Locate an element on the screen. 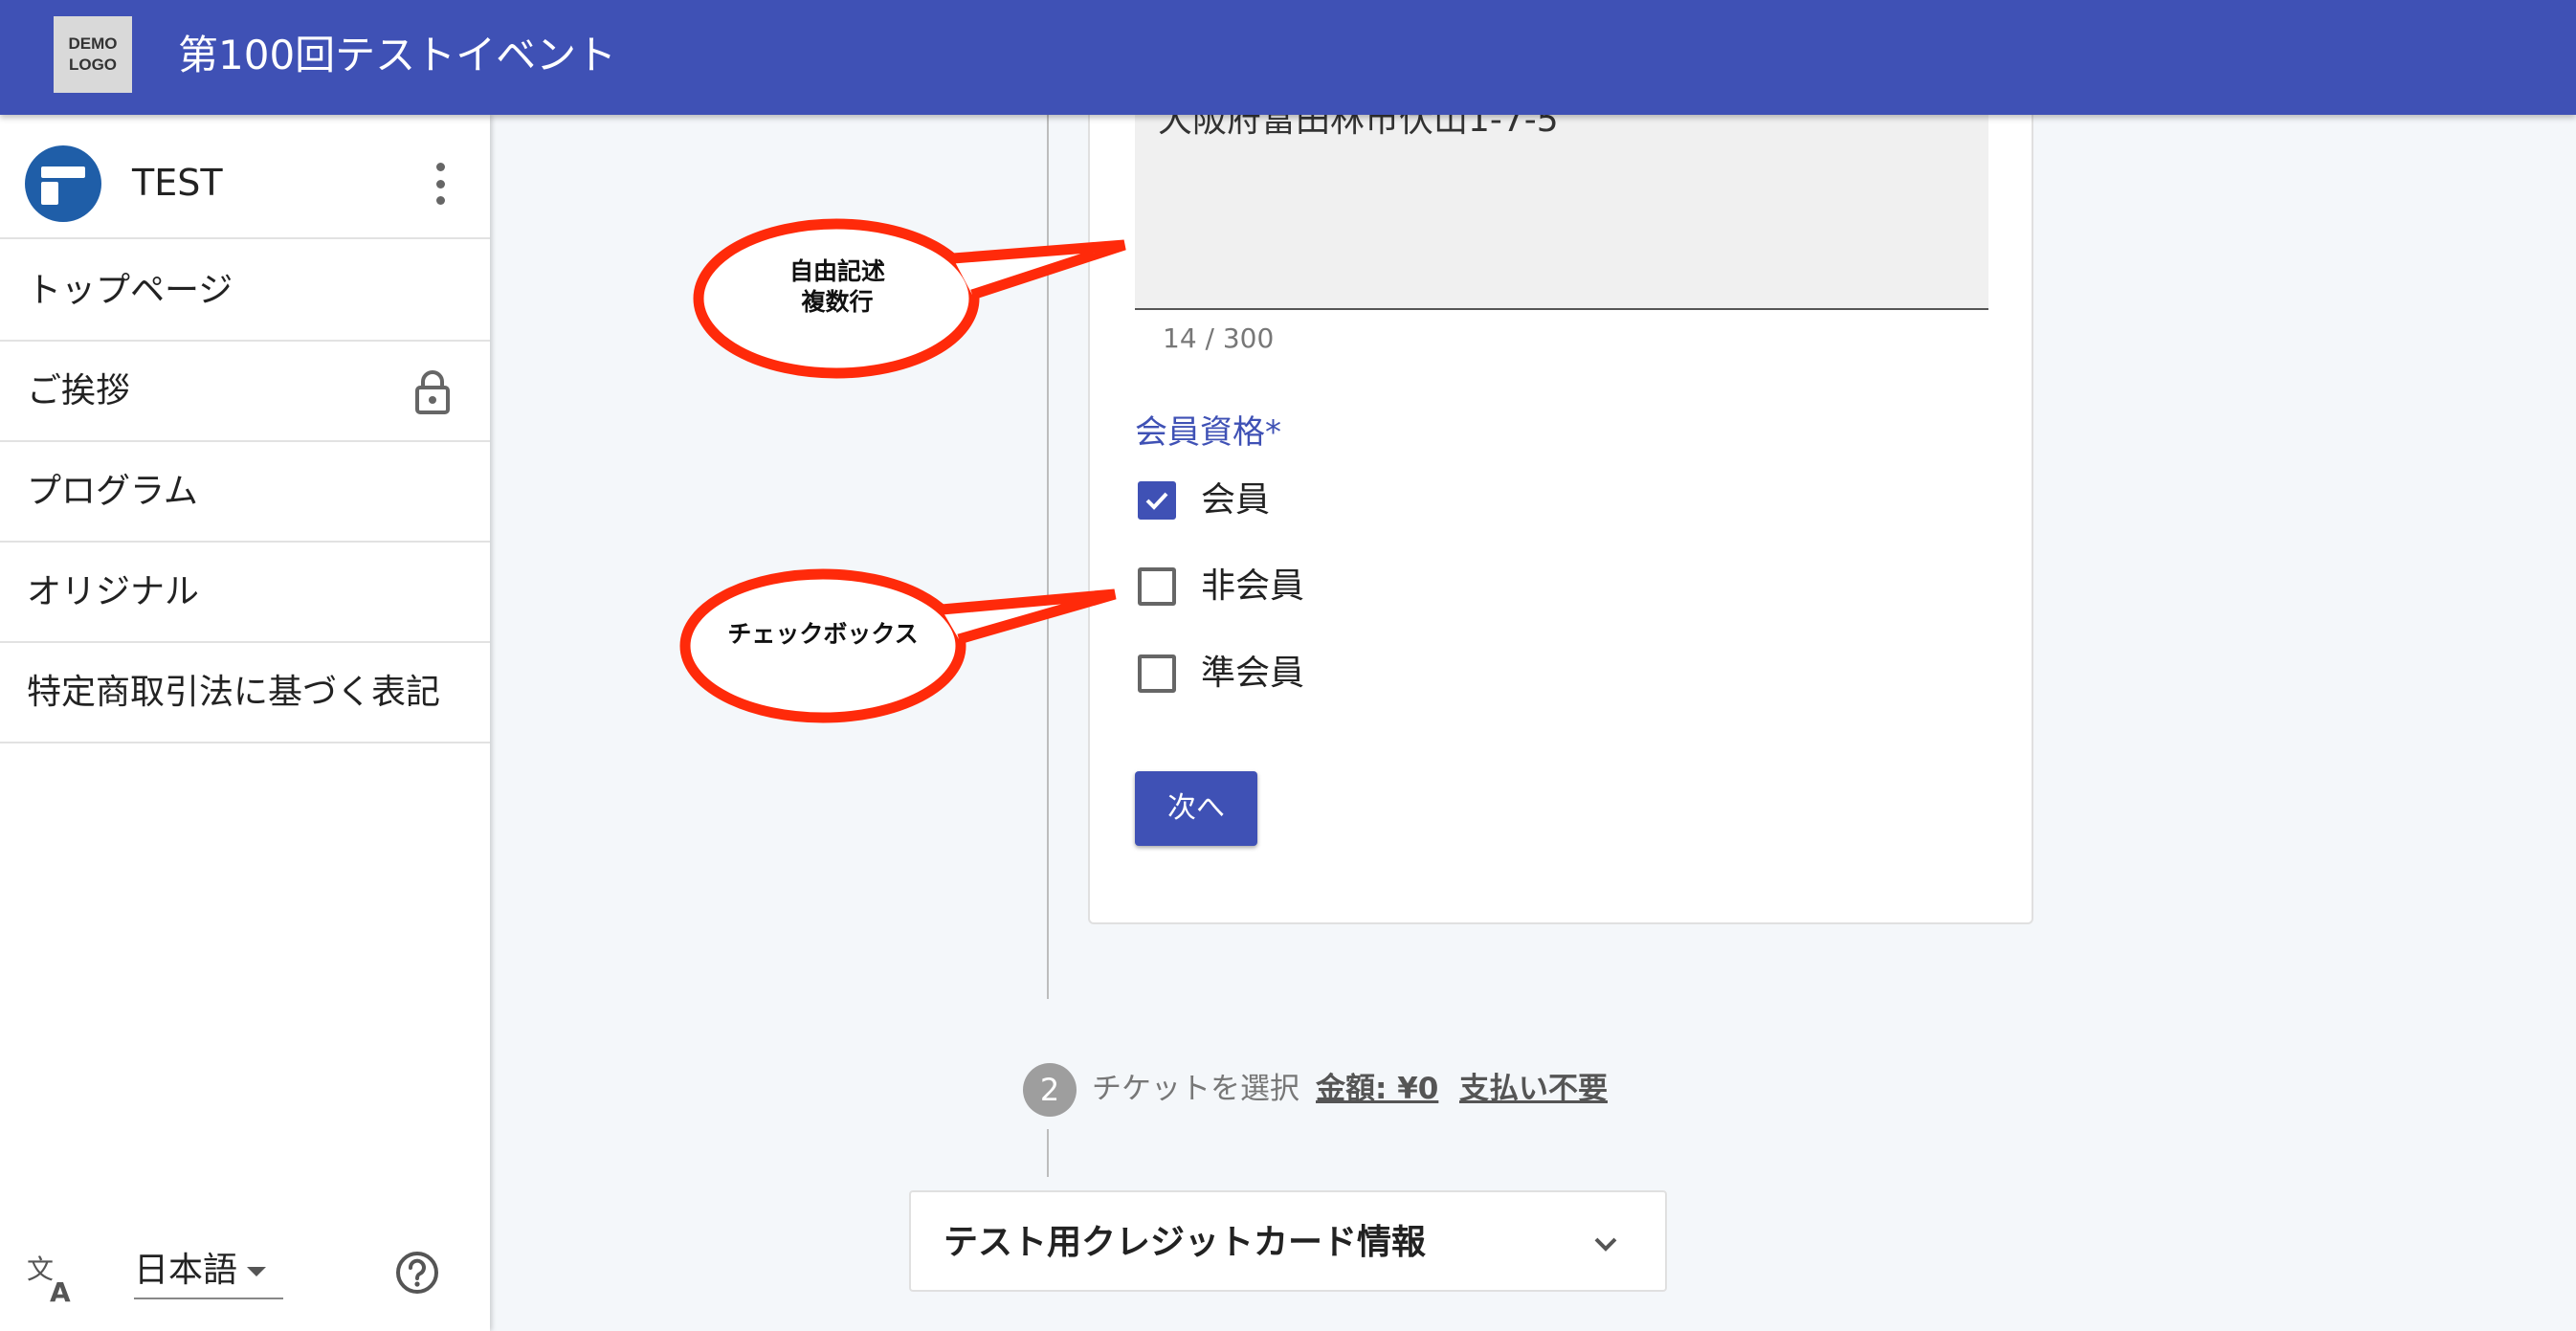 The image size is (2576, 1331). language-value: 日本語 is located at coordinates (186, 1270).